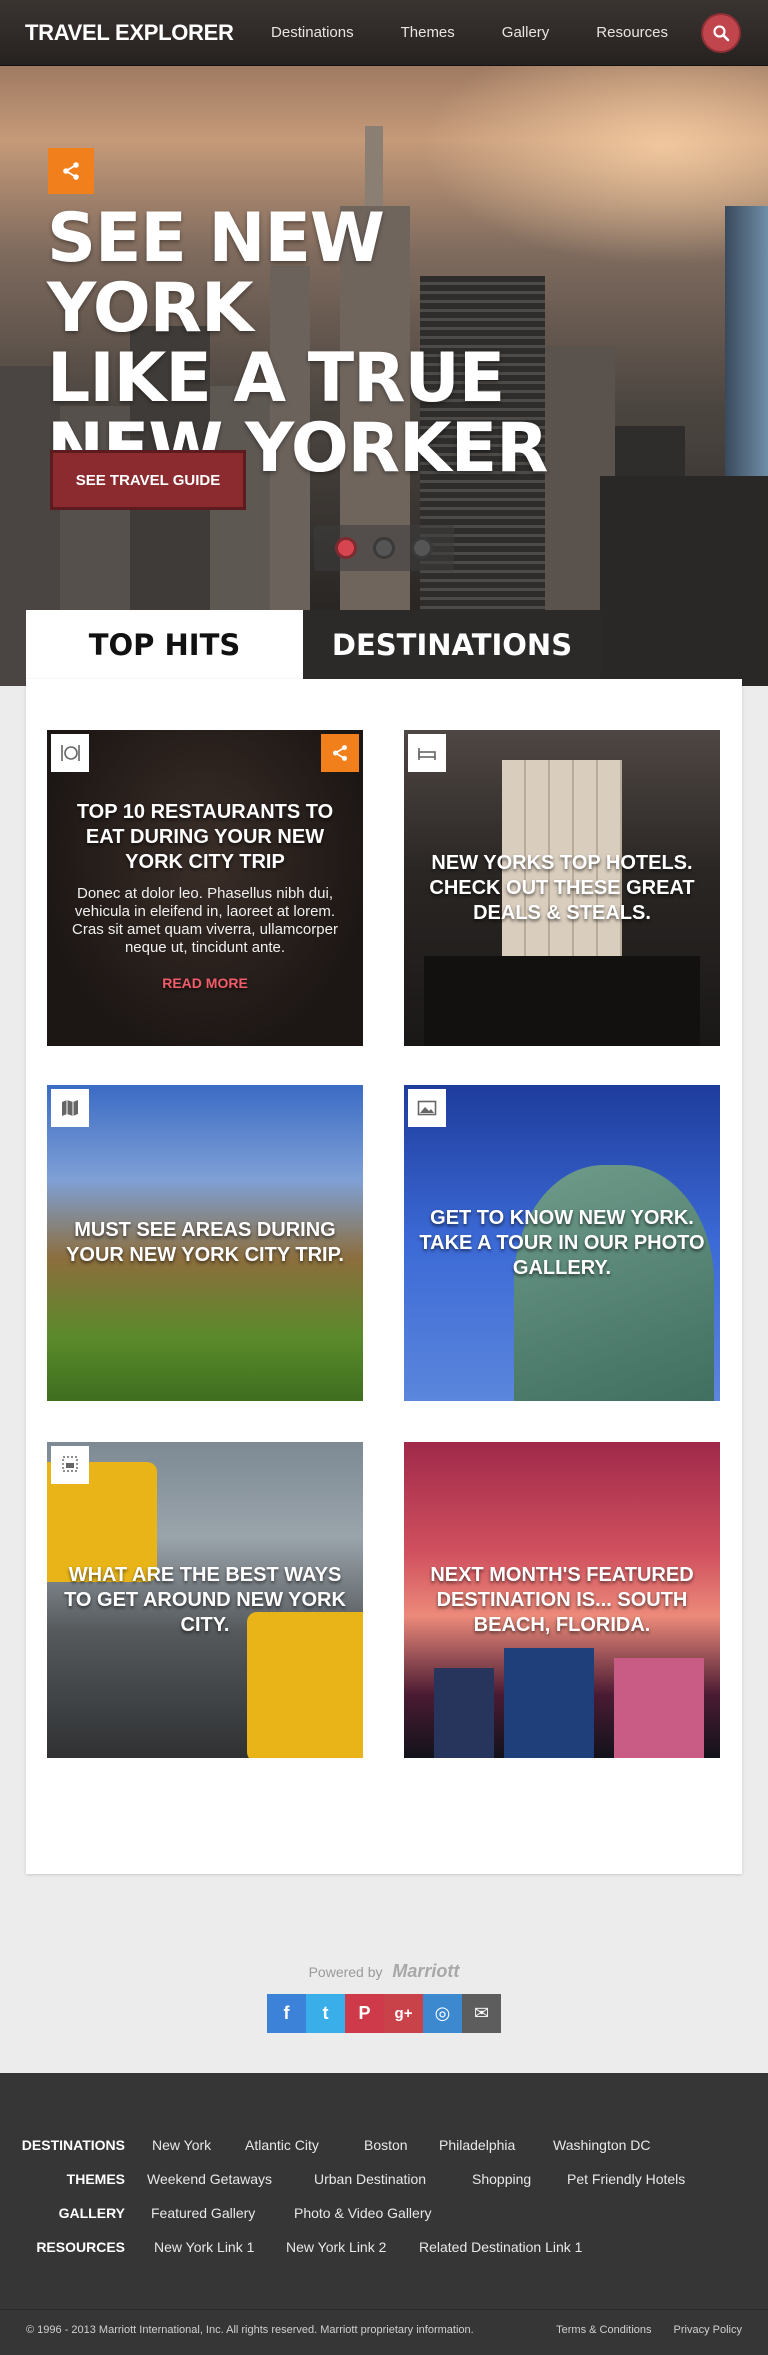 Image resolution: width=768 pixels, height=2355 pixels. I want to click on pinterest-icon: P, so click(364, 2013).